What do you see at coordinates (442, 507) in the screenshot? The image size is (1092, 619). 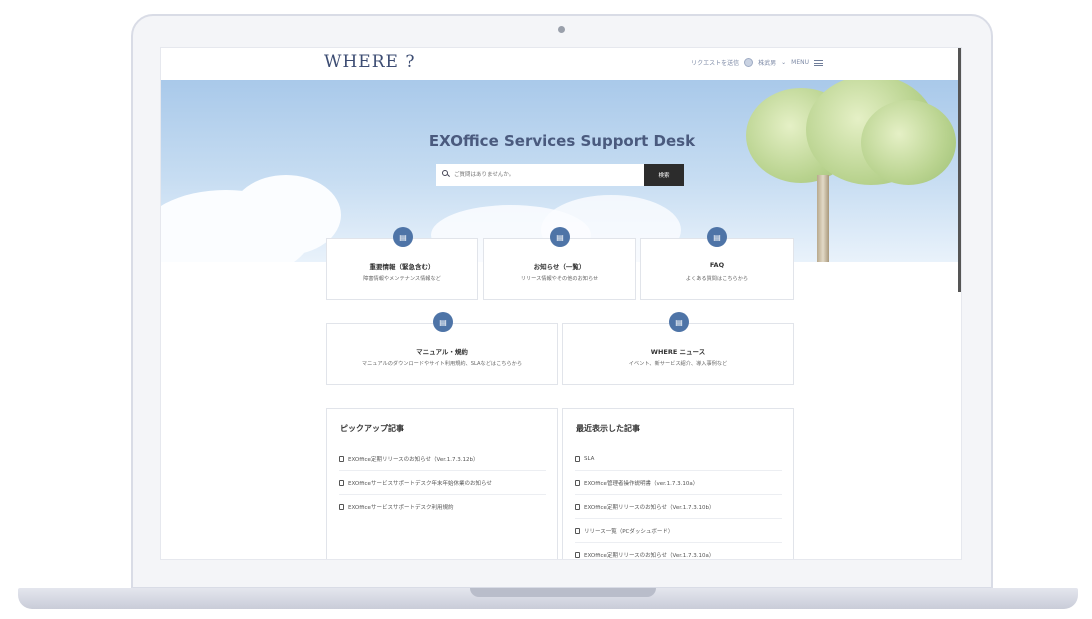 I see `list-item: EXOfficeサービスサポートデスク利用規約` at bounding box center [442, 507].